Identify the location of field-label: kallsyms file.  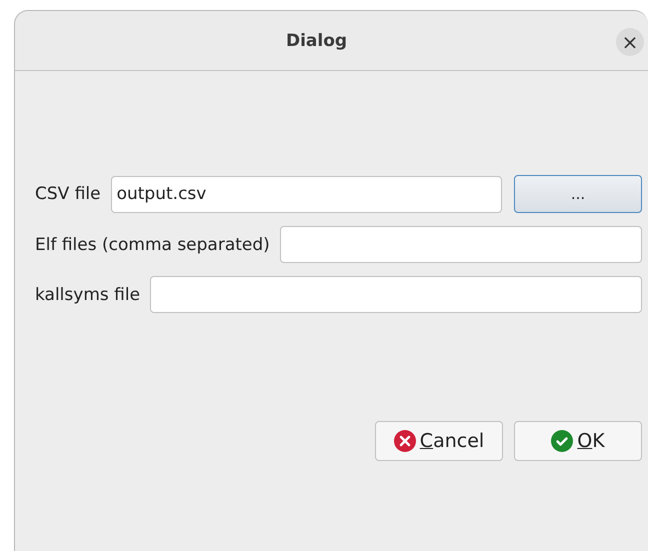
(87, 294).